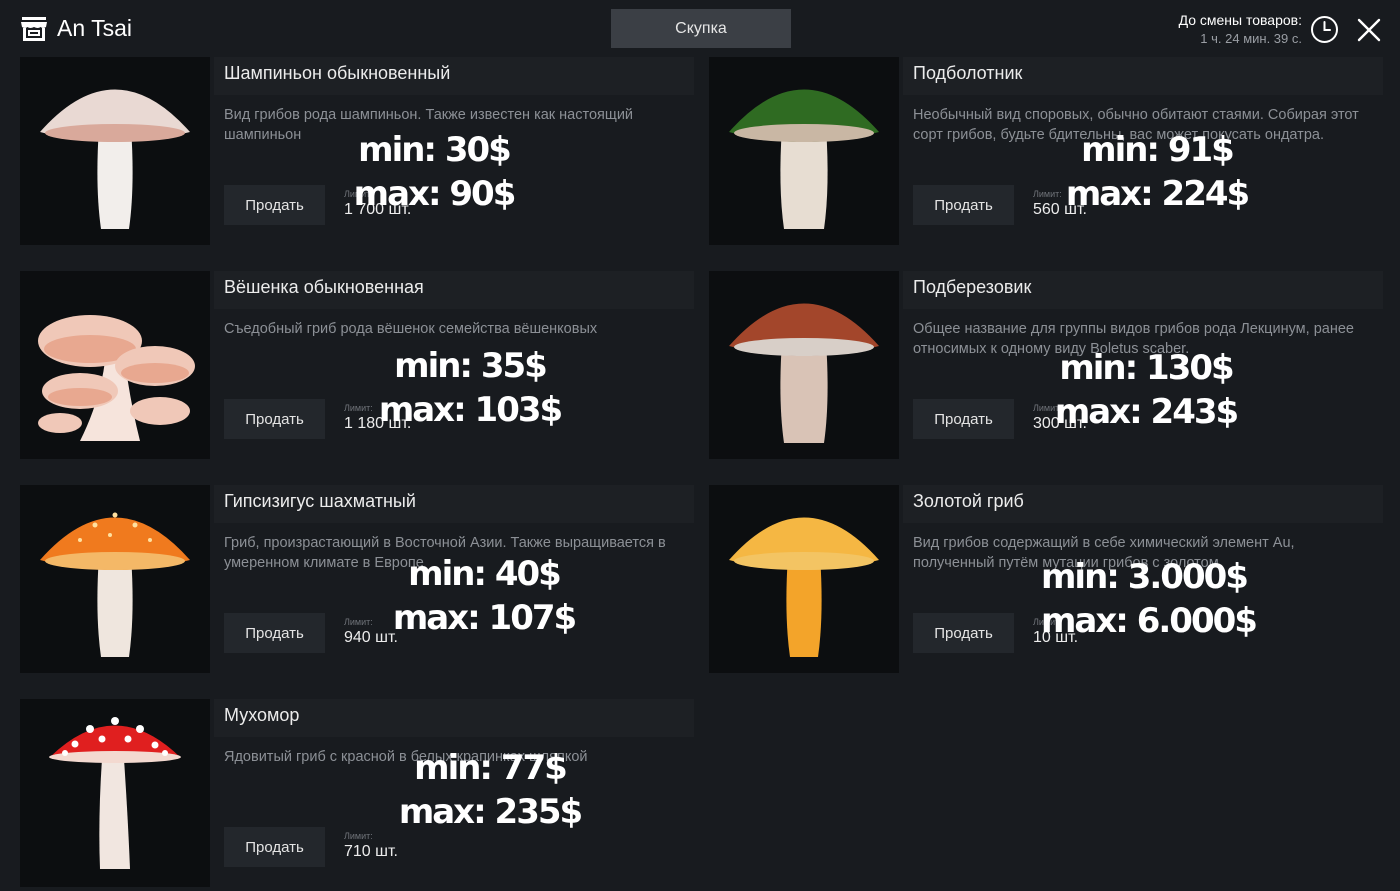 Image resolution: width=1400 pixels, height=891 pixels. What do you see at coordinates (435, 194) in the screenshot?
I see `price-max: max: 90$` at bounding box center [435, 194].